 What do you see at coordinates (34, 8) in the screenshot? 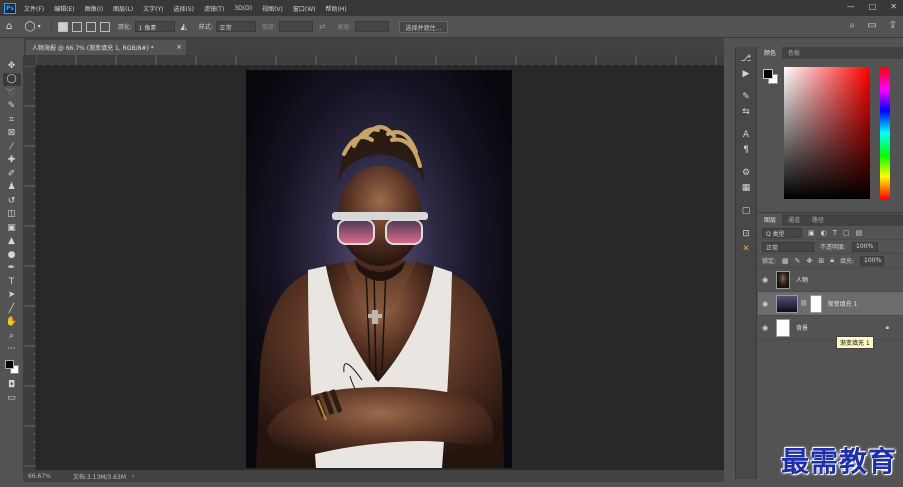
I see `menu-file: 文件(F)` at bounding box center [34, 8].